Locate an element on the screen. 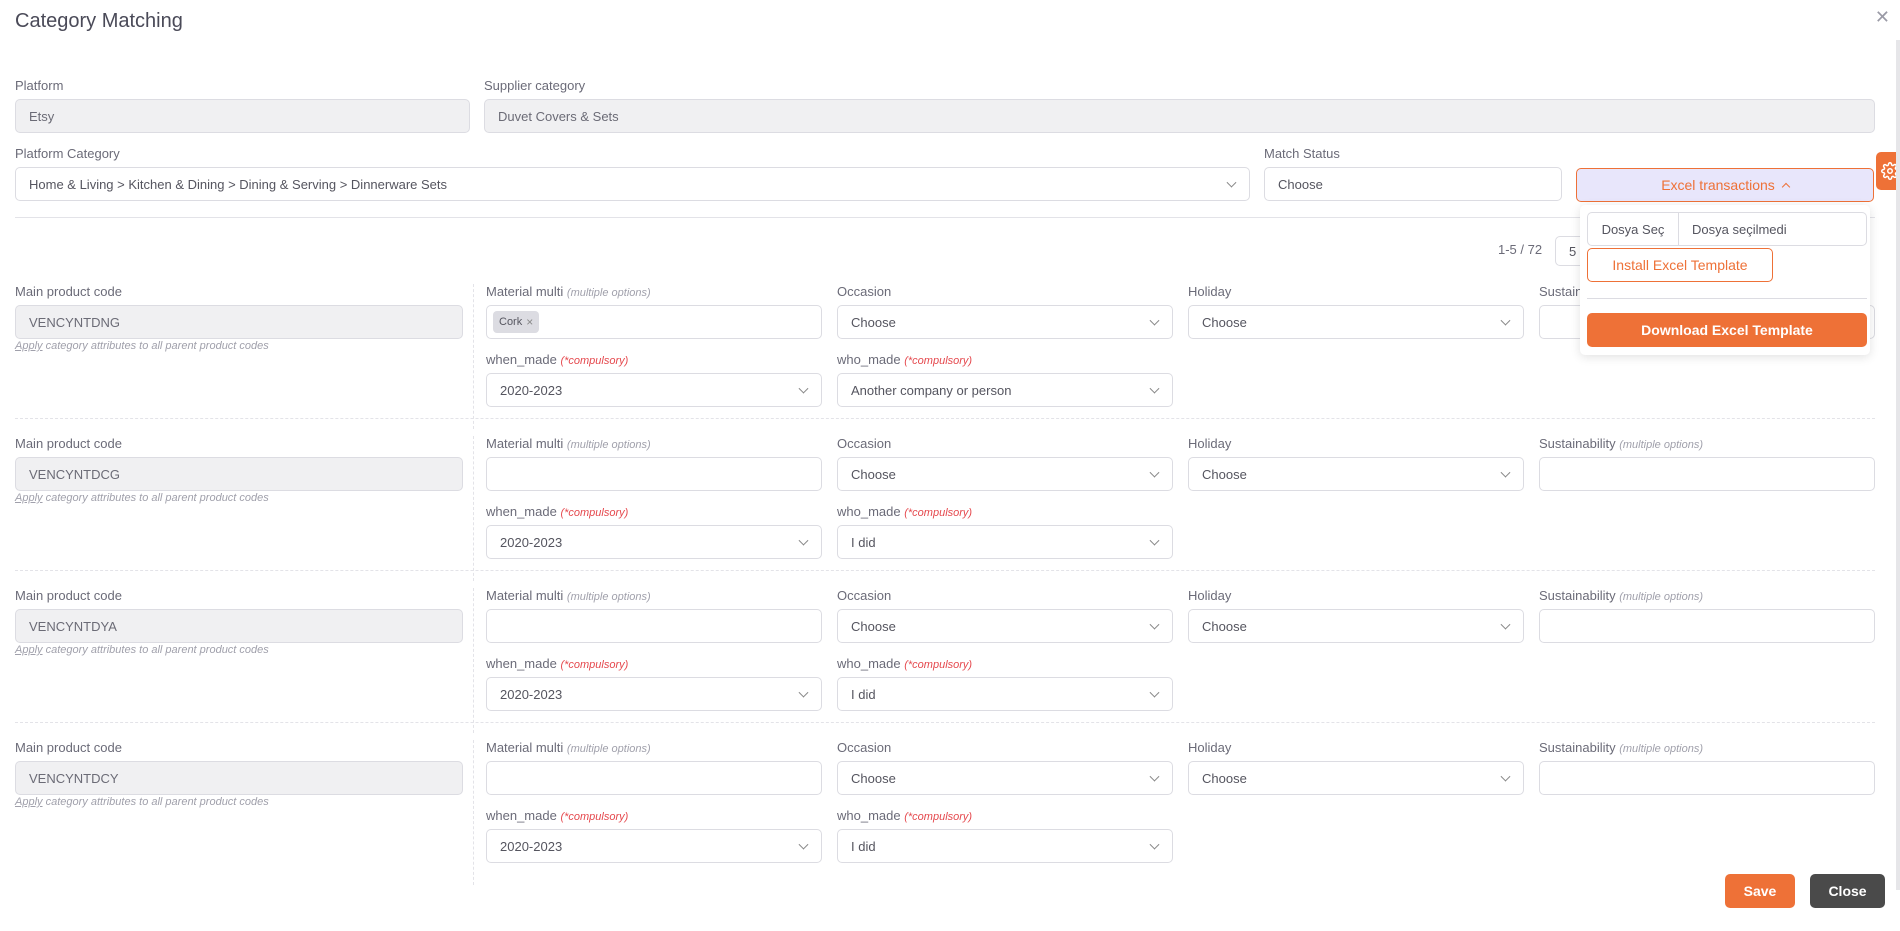 This screenshot has width=1900, height=931. main-code-input: VENCYNTDYA is located at coordinates (239, 626).